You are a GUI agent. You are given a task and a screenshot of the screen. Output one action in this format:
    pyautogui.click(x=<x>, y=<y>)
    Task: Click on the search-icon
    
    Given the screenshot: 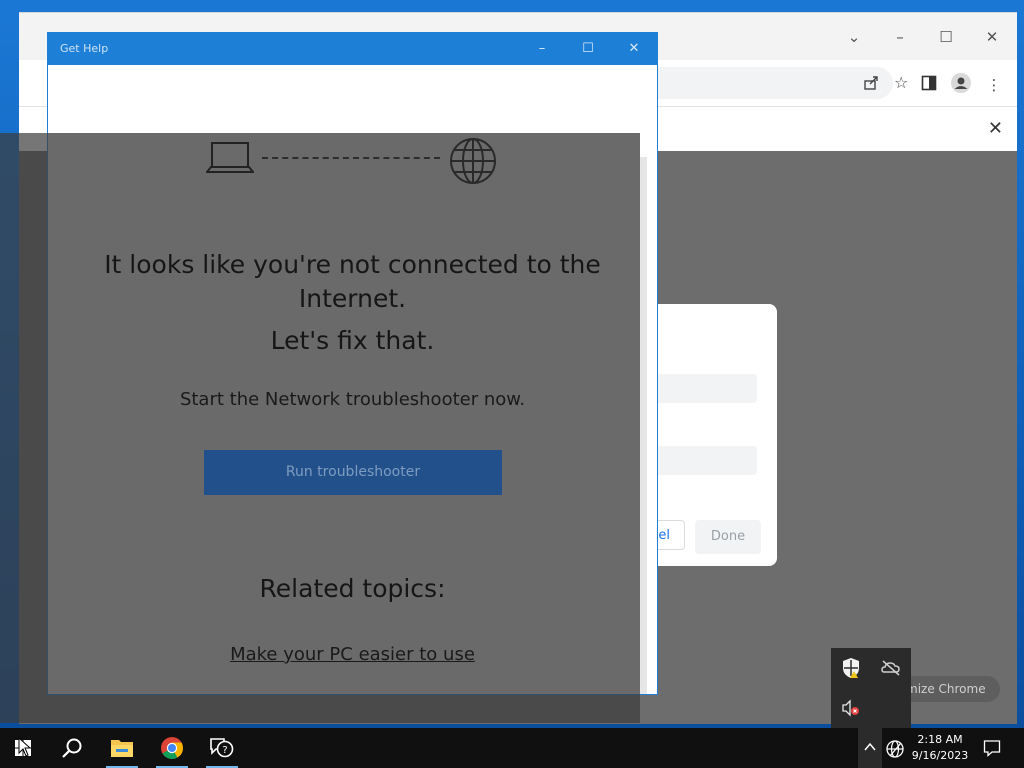 What is the action you would take?
    pyautogui.click(x=72, y=748)
    